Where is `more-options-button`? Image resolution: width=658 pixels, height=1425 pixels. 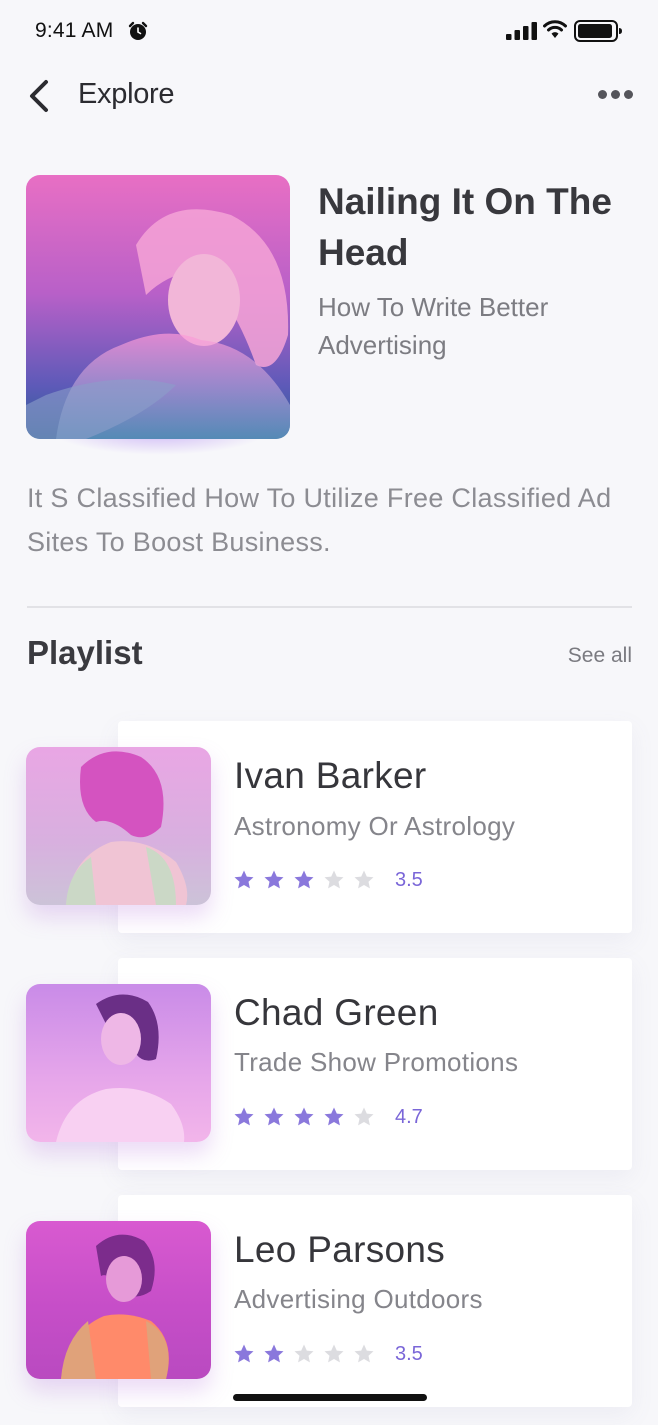
more-options-button is located at coordinates (615, 94).